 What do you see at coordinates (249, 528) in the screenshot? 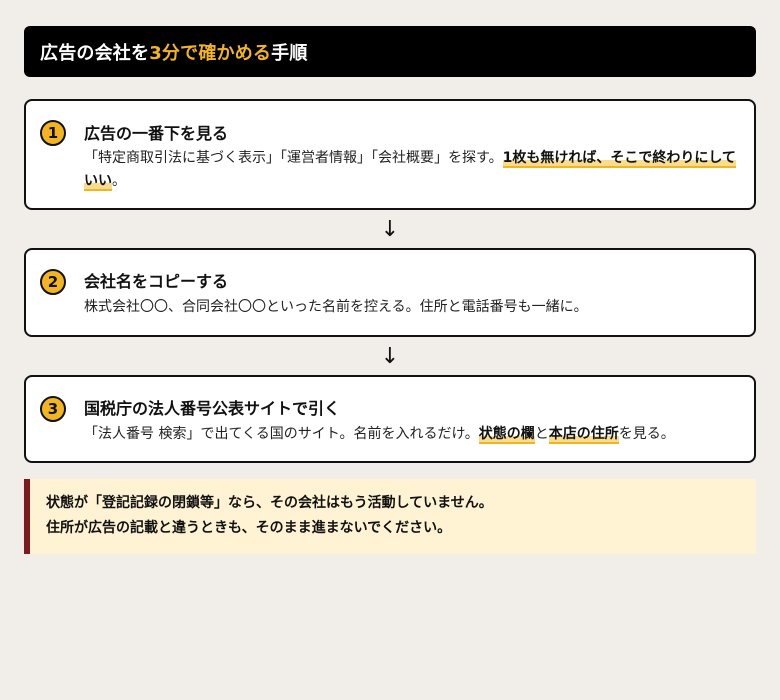
I see `warning-line-2: 住所が広告の記載と違うときも、そのまま進まないでください。` at bounding box center [249, 528].